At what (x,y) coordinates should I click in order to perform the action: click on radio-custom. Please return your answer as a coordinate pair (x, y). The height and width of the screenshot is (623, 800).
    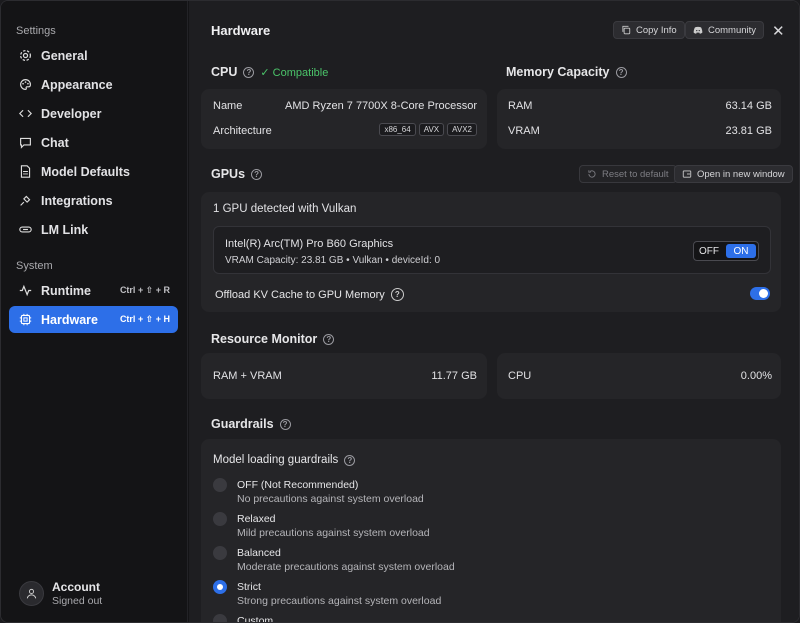
    Looking at the image, I should click on (220, 618).